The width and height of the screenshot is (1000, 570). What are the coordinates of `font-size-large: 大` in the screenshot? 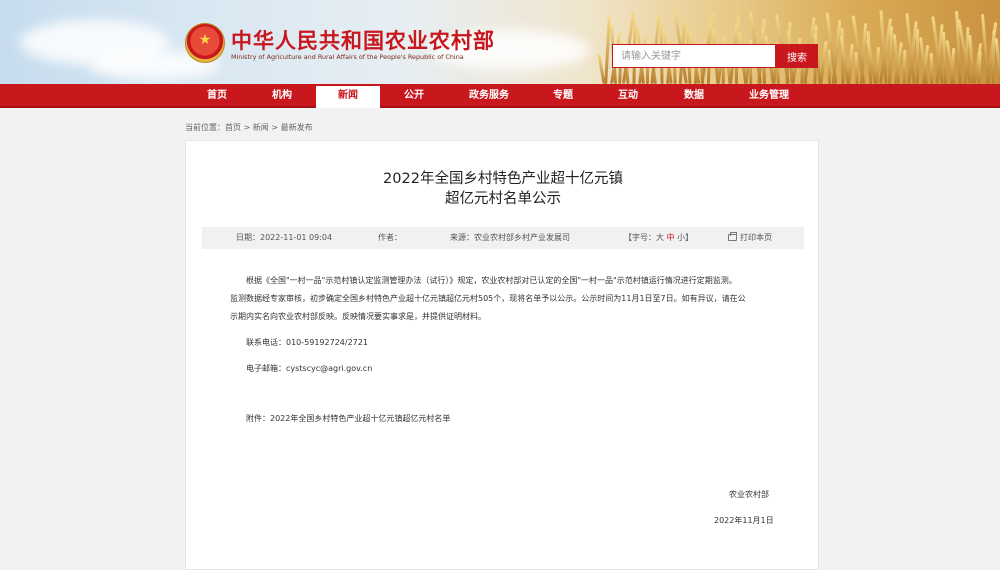 It's located at (660, 237).